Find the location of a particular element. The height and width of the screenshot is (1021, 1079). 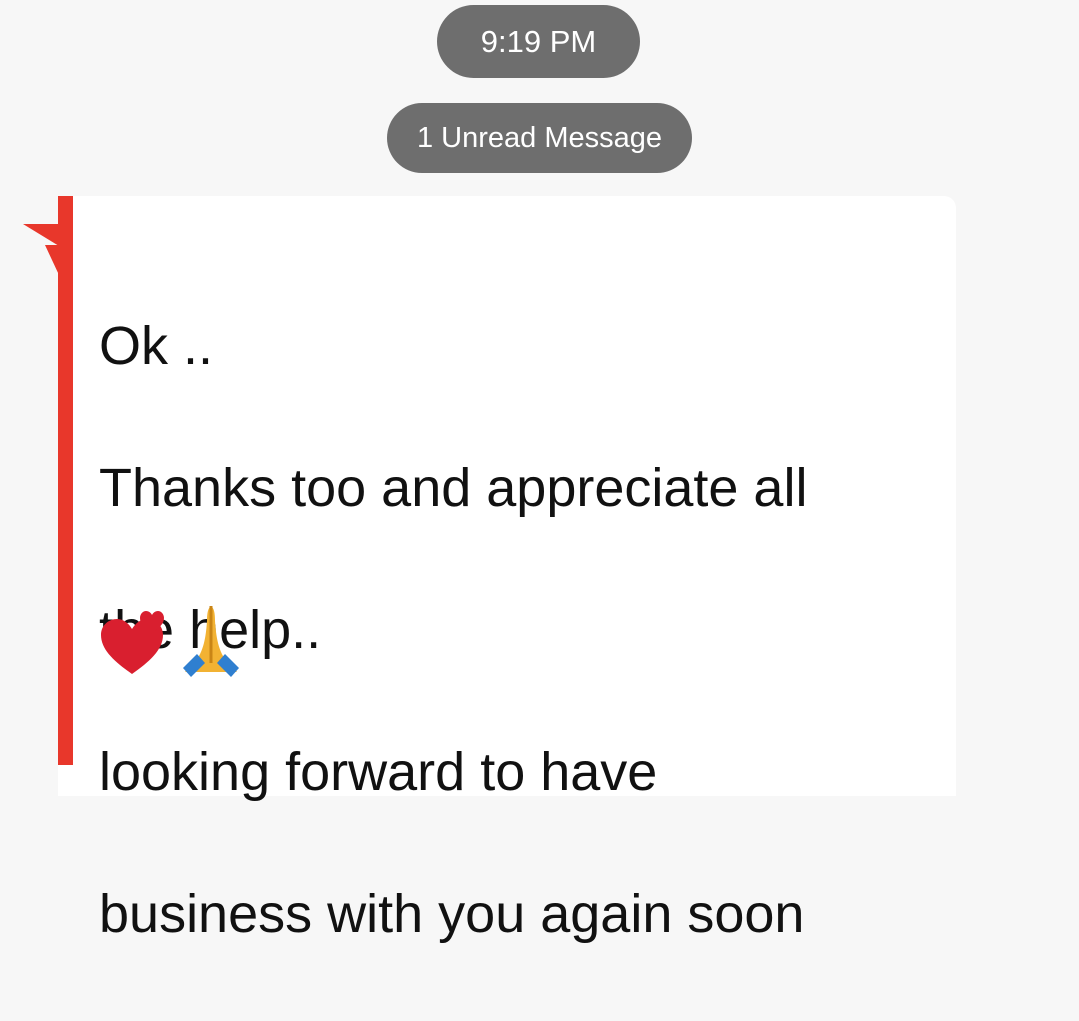

message-line: looking forward to have is located at coordinates (378, 772).